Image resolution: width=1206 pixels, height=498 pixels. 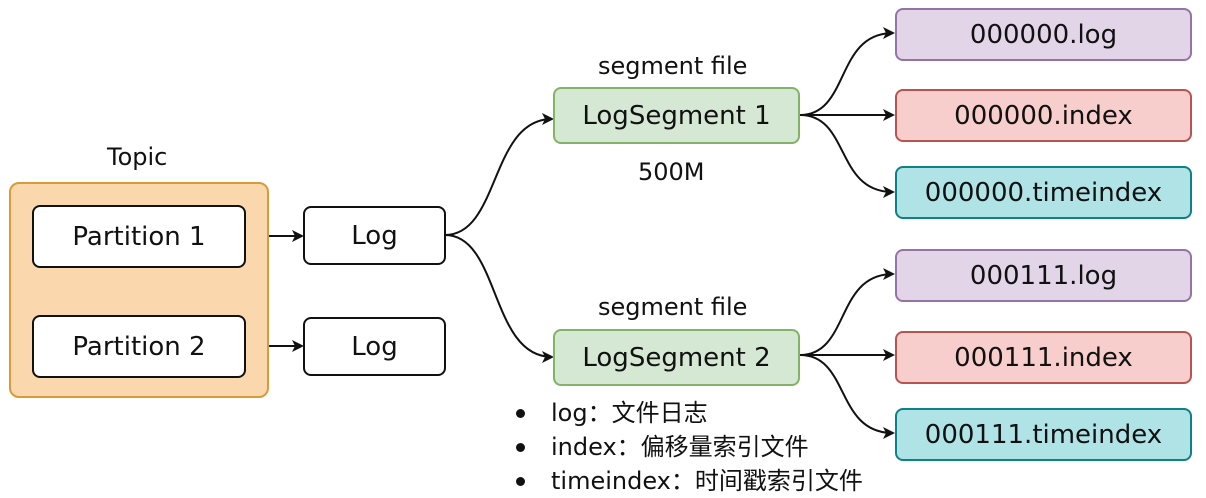 I want to click on file-000000-log: 000000.log, so click(x=1043, y=34).